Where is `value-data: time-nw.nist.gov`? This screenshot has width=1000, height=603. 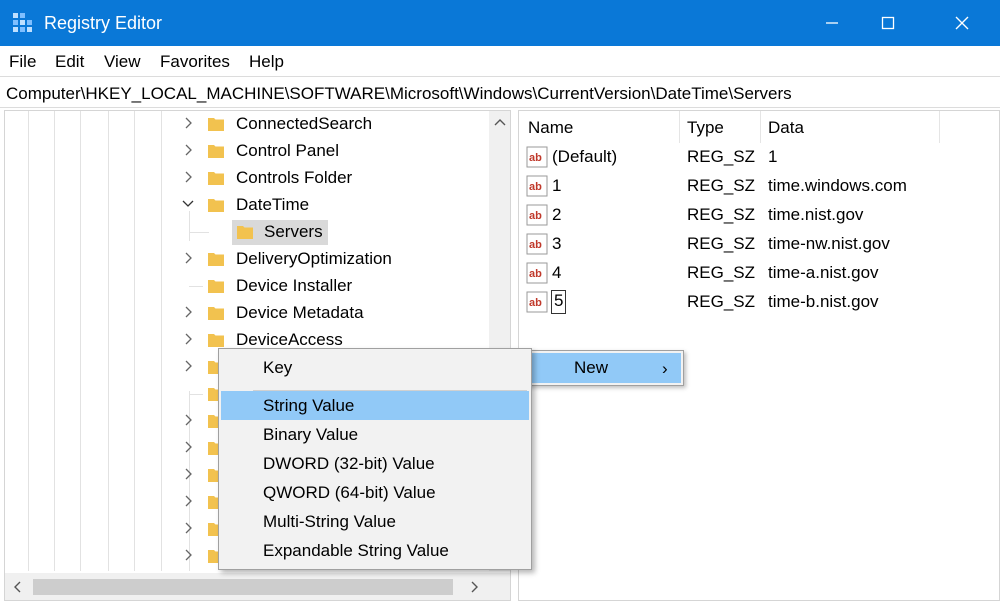
value-data: time-nw.nist.gov is located at coordinates (829, 243).